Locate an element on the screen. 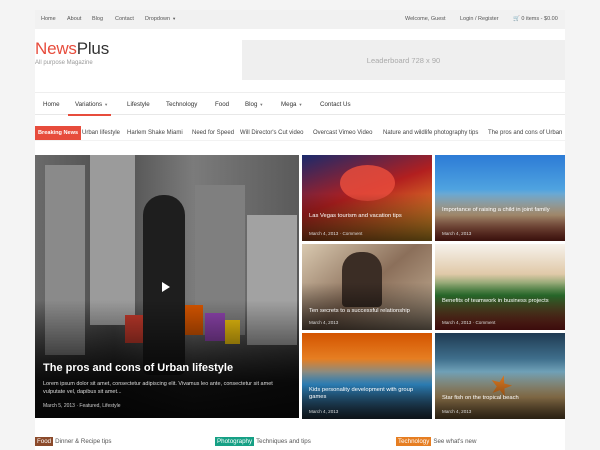 The image size is (600, 450). category-technology: Technology See what's new is located at coordinates (436, 441).